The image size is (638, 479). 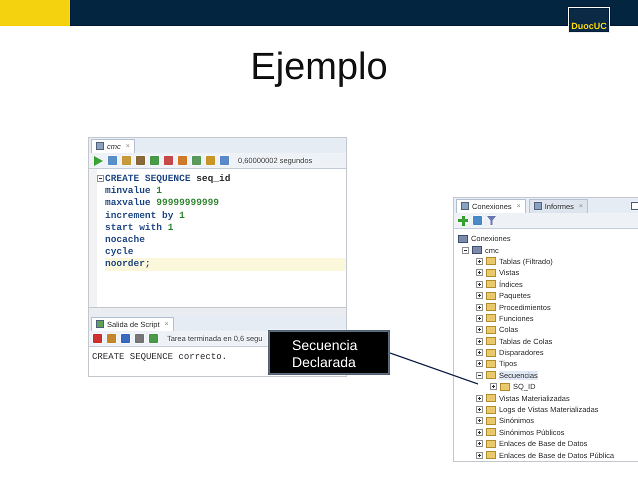 What do you see at coordinates (463, 221) in the screenshot?
I see `add-icon` at bounding box center [463, 221].